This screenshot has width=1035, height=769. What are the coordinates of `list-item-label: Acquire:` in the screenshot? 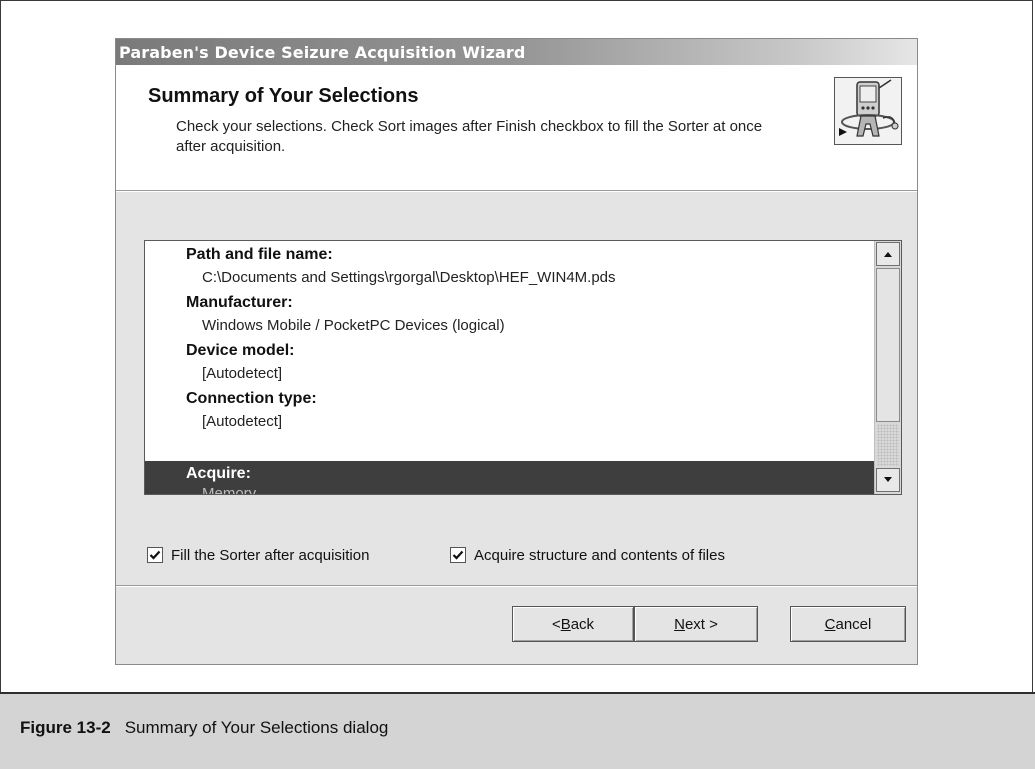 It's located at (218, 473).